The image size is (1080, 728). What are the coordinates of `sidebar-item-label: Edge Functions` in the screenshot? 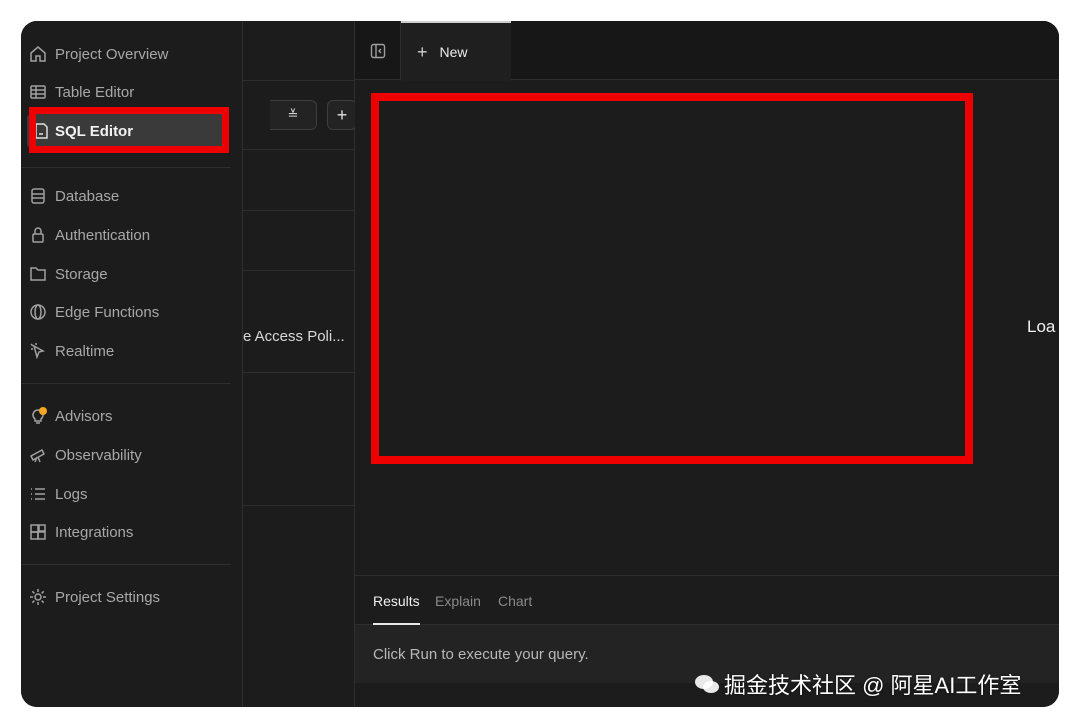 It's located at (107, 312).